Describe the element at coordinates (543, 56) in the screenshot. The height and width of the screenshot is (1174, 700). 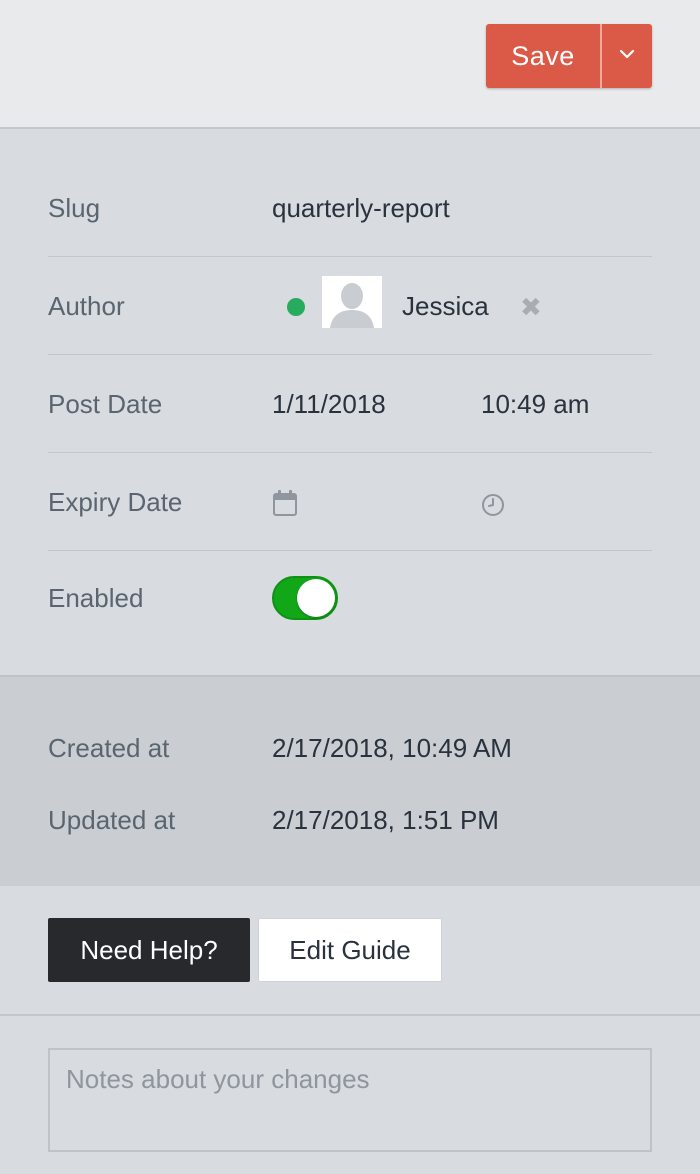
I see `save-button: Save` at that location.